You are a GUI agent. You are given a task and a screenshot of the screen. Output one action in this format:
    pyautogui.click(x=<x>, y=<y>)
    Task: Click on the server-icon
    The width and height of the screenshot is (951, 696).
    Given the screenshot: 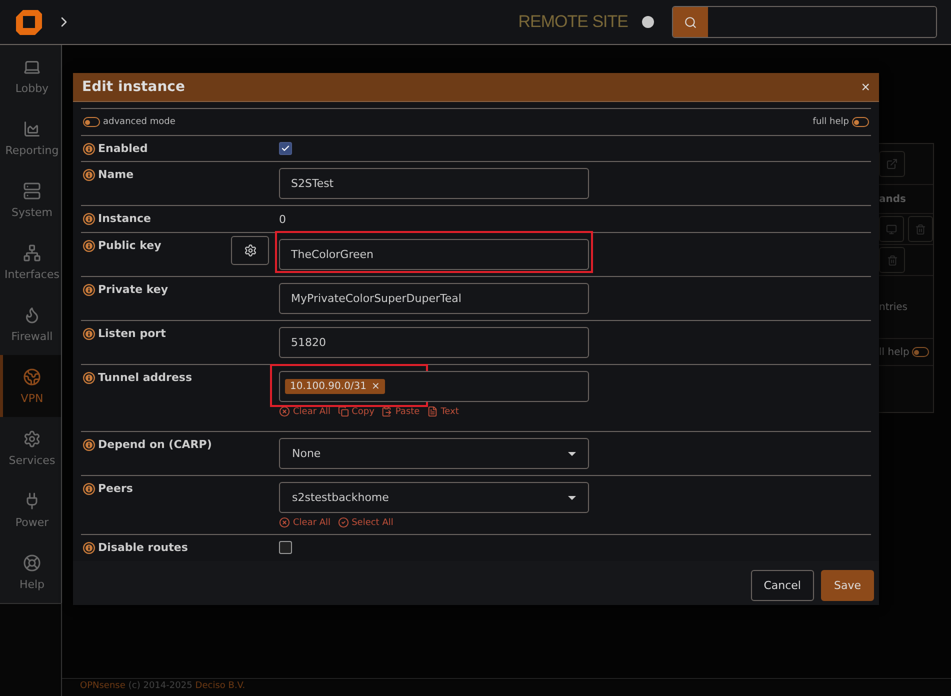 What is the action you would take?
    pyautogui.click(x=32, y=191)
    